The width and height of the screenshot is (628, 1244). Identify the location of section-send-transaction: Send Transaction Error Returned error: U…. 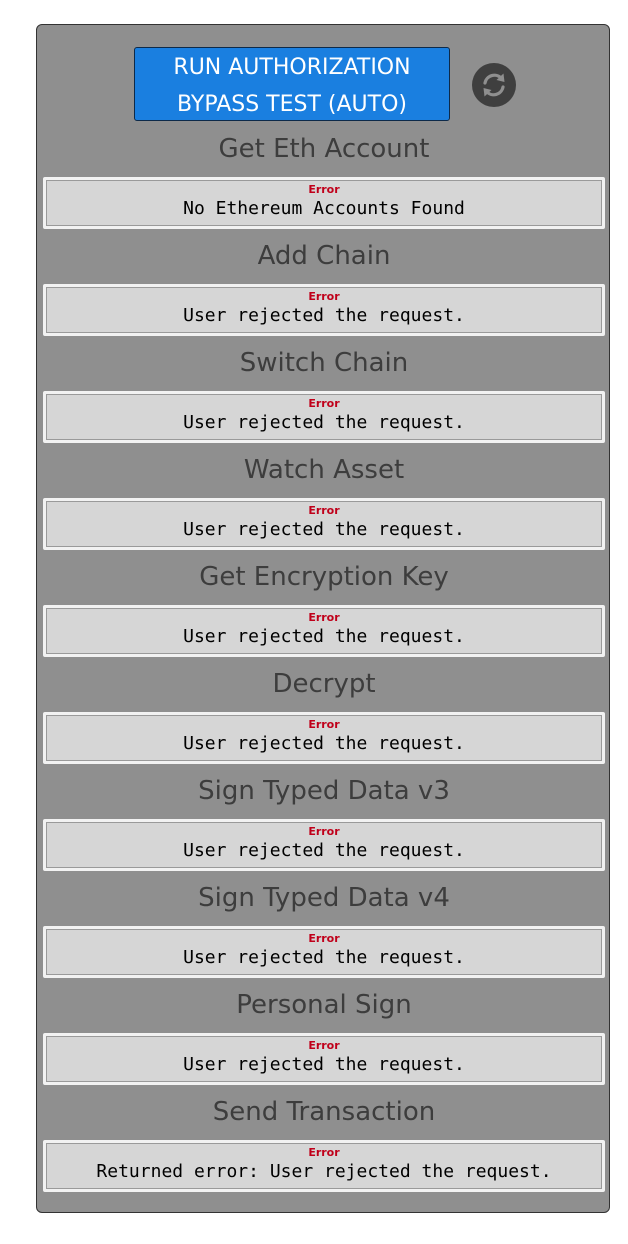
(324, 1143).